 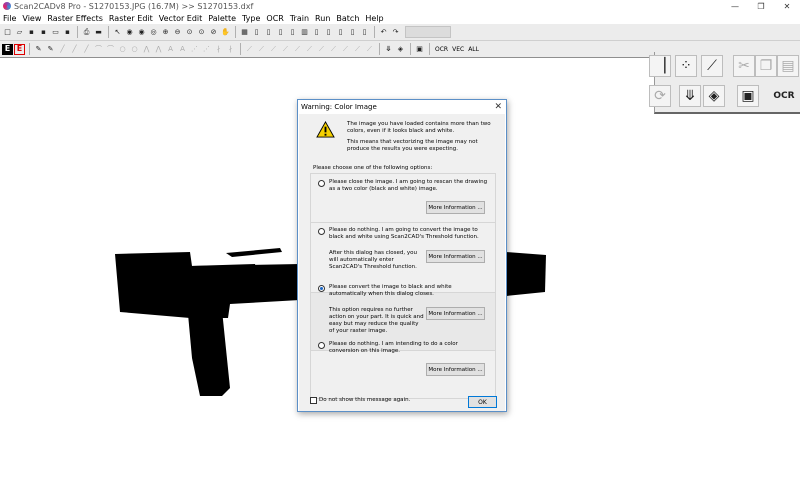 I want to click on new-file-icon: □, so click(x=7, y=32).